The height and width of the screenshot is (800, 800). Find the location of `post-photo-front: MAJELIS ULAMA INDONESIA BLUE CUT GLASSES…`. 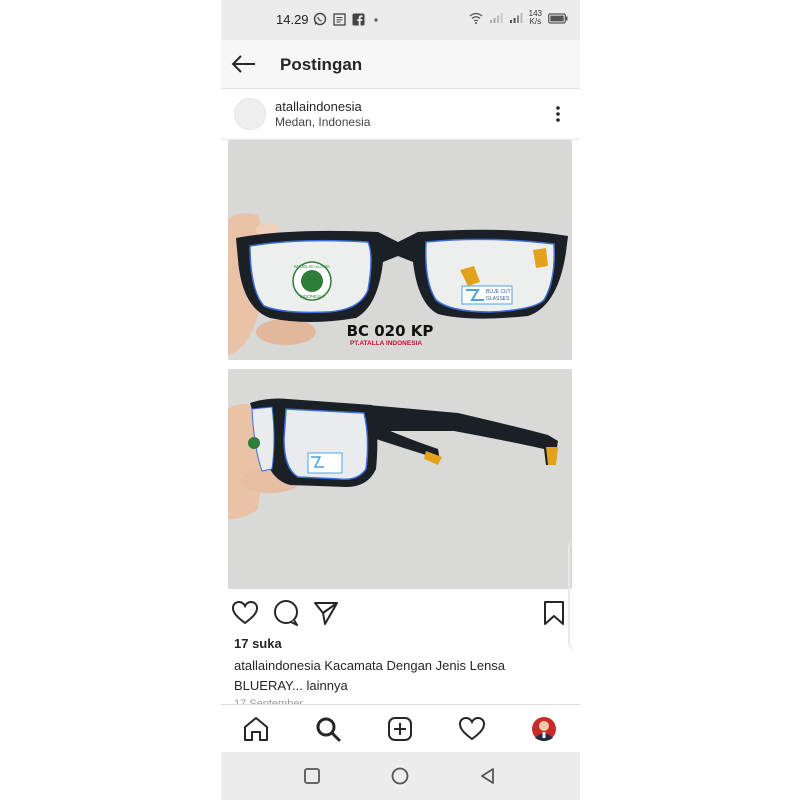

post-photo-front: MAJELIS ULAMA INDONESIA BLUE CUT GLASSES… is located at coordinates (400, 250).